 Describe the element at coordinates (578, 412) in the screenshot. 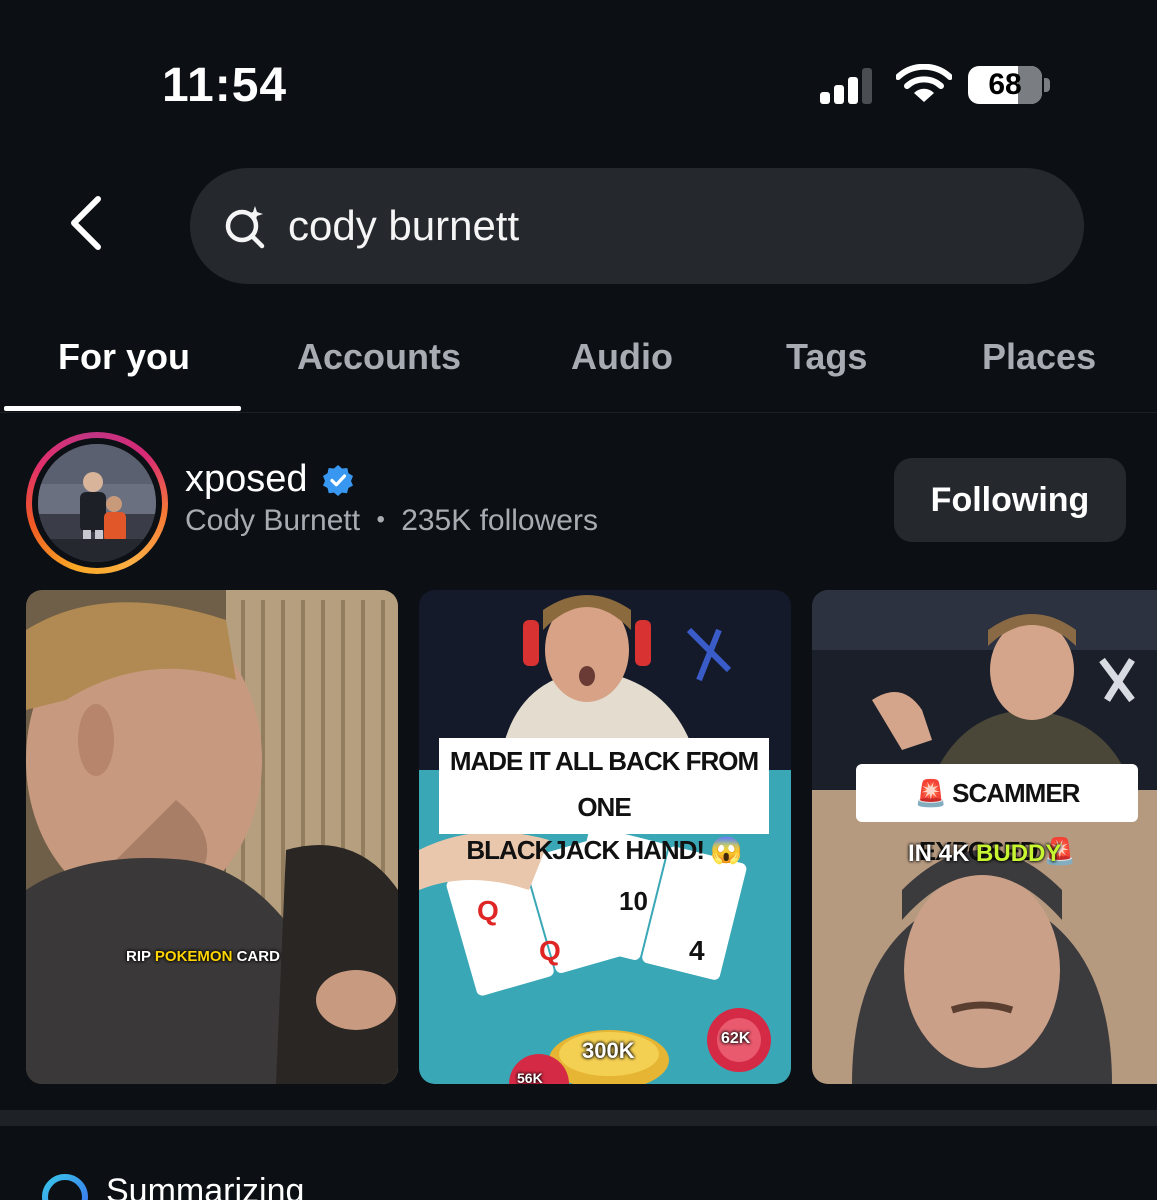

I see `tabs-divider` at that location.